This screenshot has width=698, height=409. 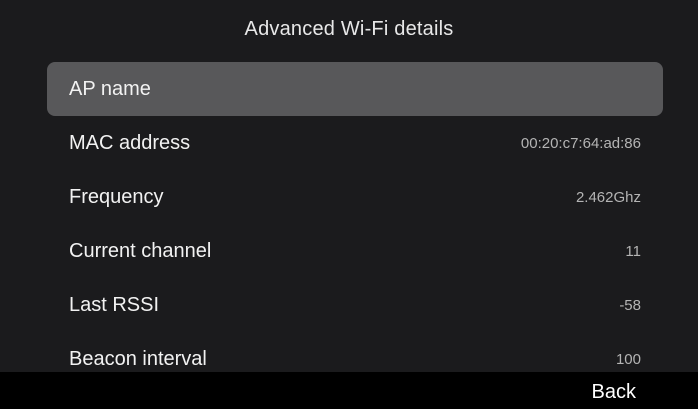 I want to click on softkey-bar: Back, so click(x=349, y=390).